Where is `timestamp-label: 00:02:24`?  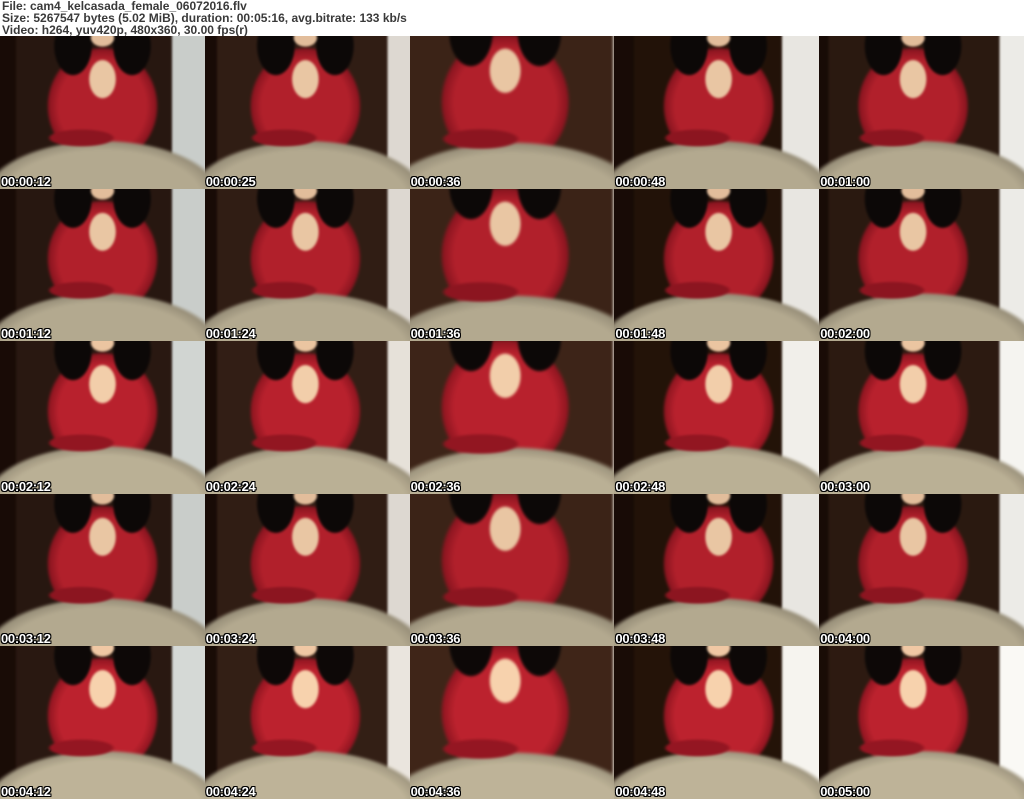
timestamp-label: 00:02:24 is located at coordinates (230, 486).